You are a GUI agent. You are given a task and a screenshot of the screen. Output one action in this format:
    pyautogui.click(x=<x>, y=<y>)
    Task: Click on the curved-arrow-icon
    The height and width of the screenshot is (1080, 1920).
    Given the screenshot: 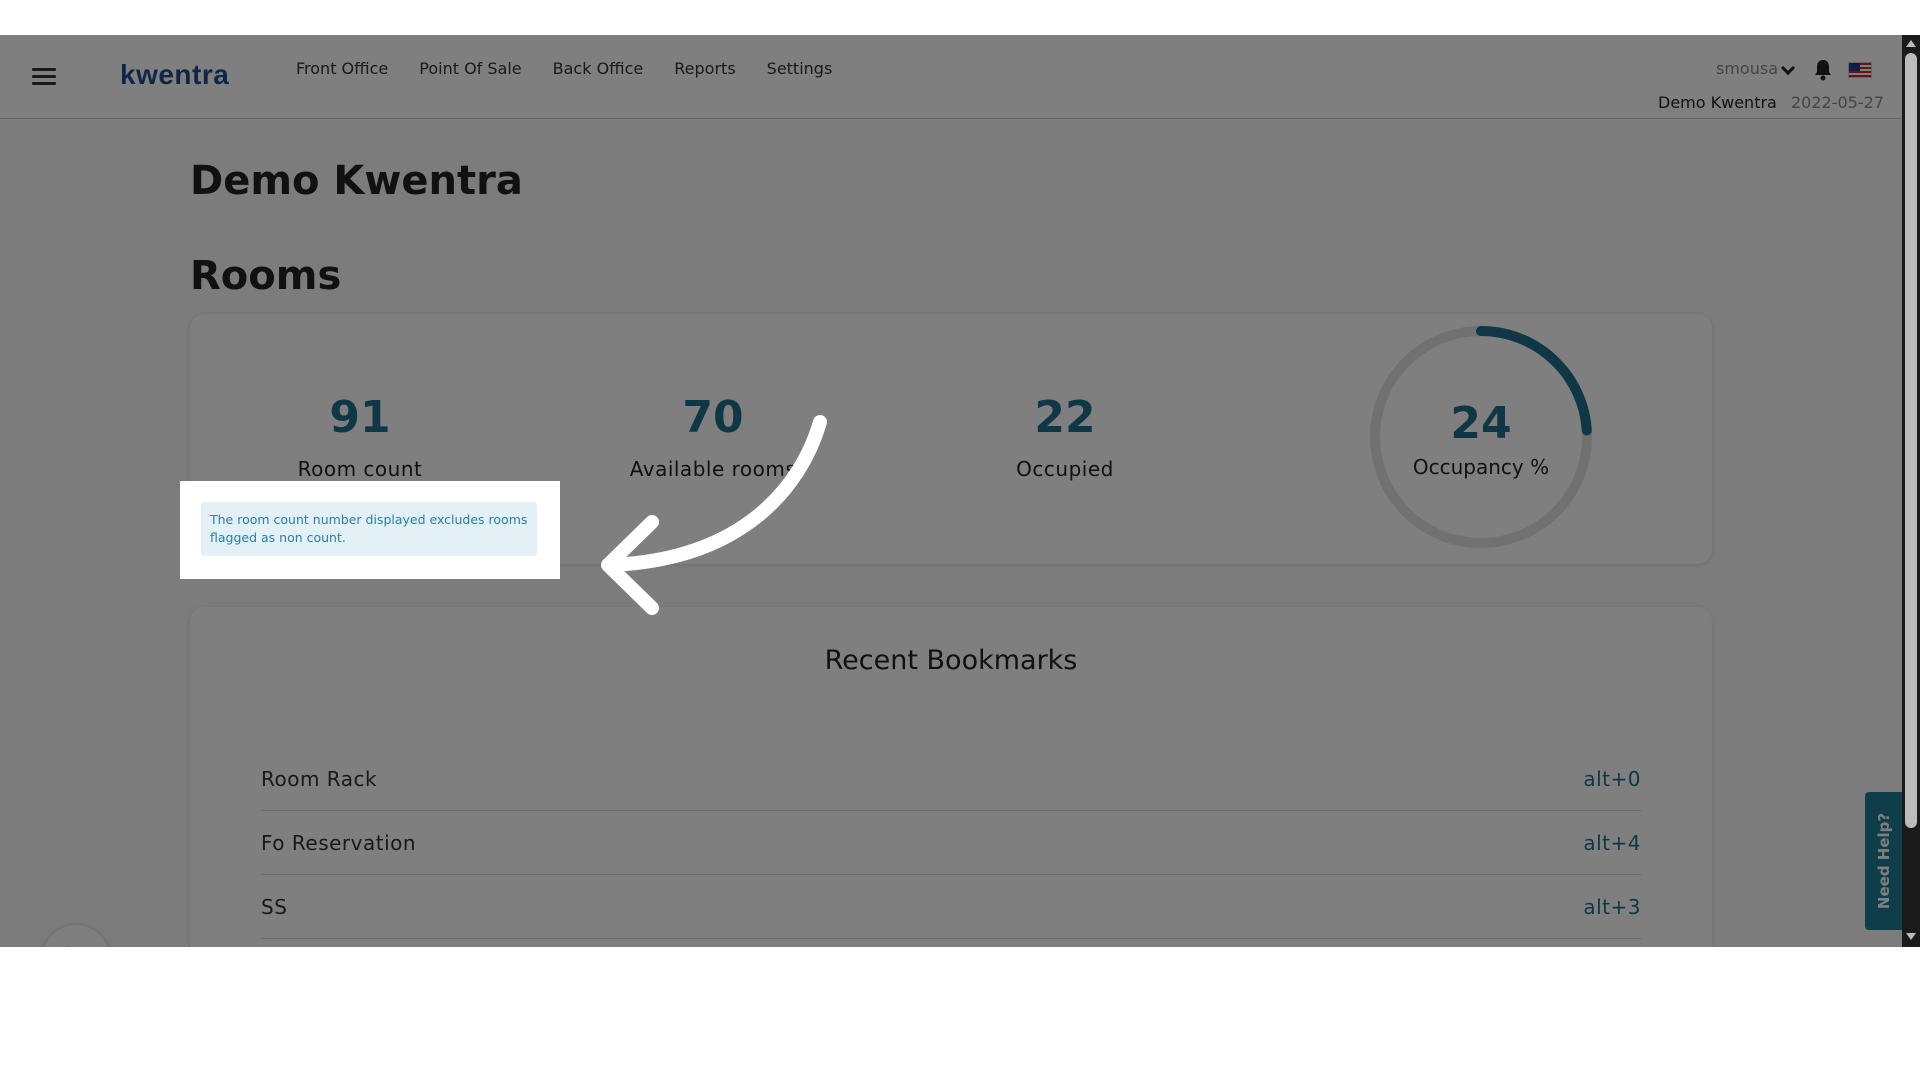 What is the action you would take?
    pyautogui.click(x=714, y=515)
    